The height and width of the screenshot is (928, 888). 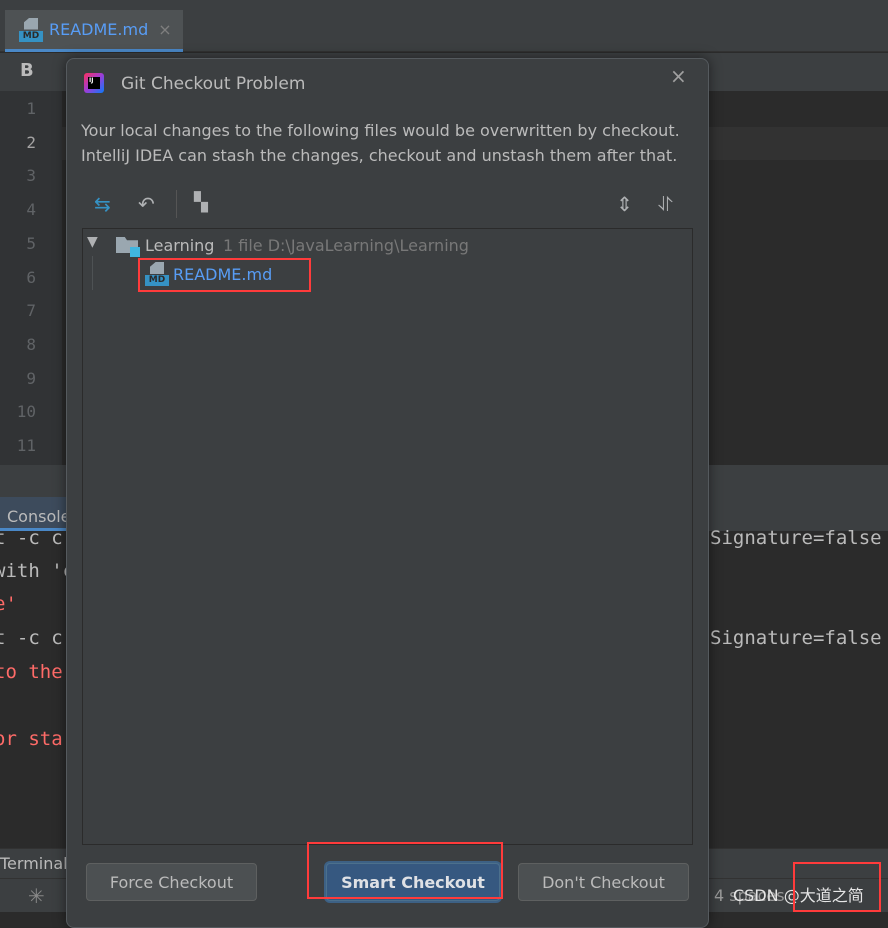 I want to click on close-dialog-icon: ×, so click(x=678, y=76).